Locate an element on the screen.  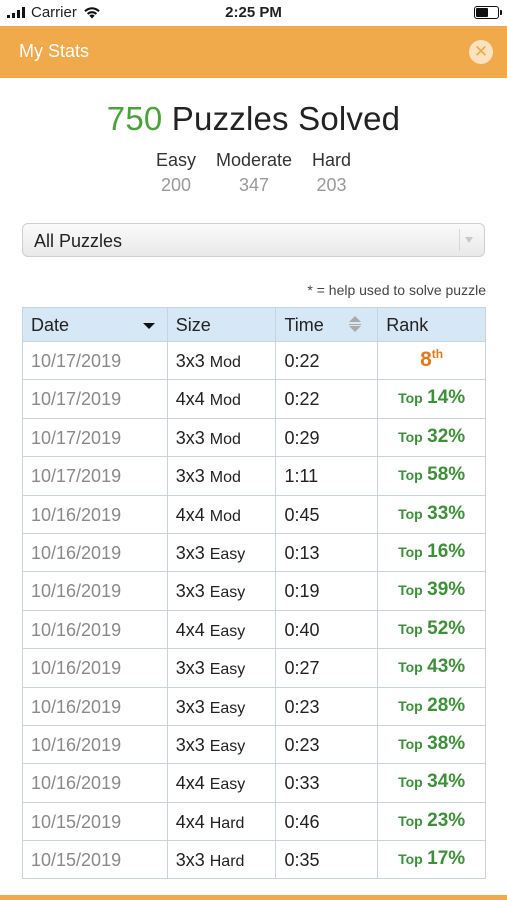
table-row: 10/16/2019 3x3 Easy 0:23 Top 28% is located at coordinates (254, 706).